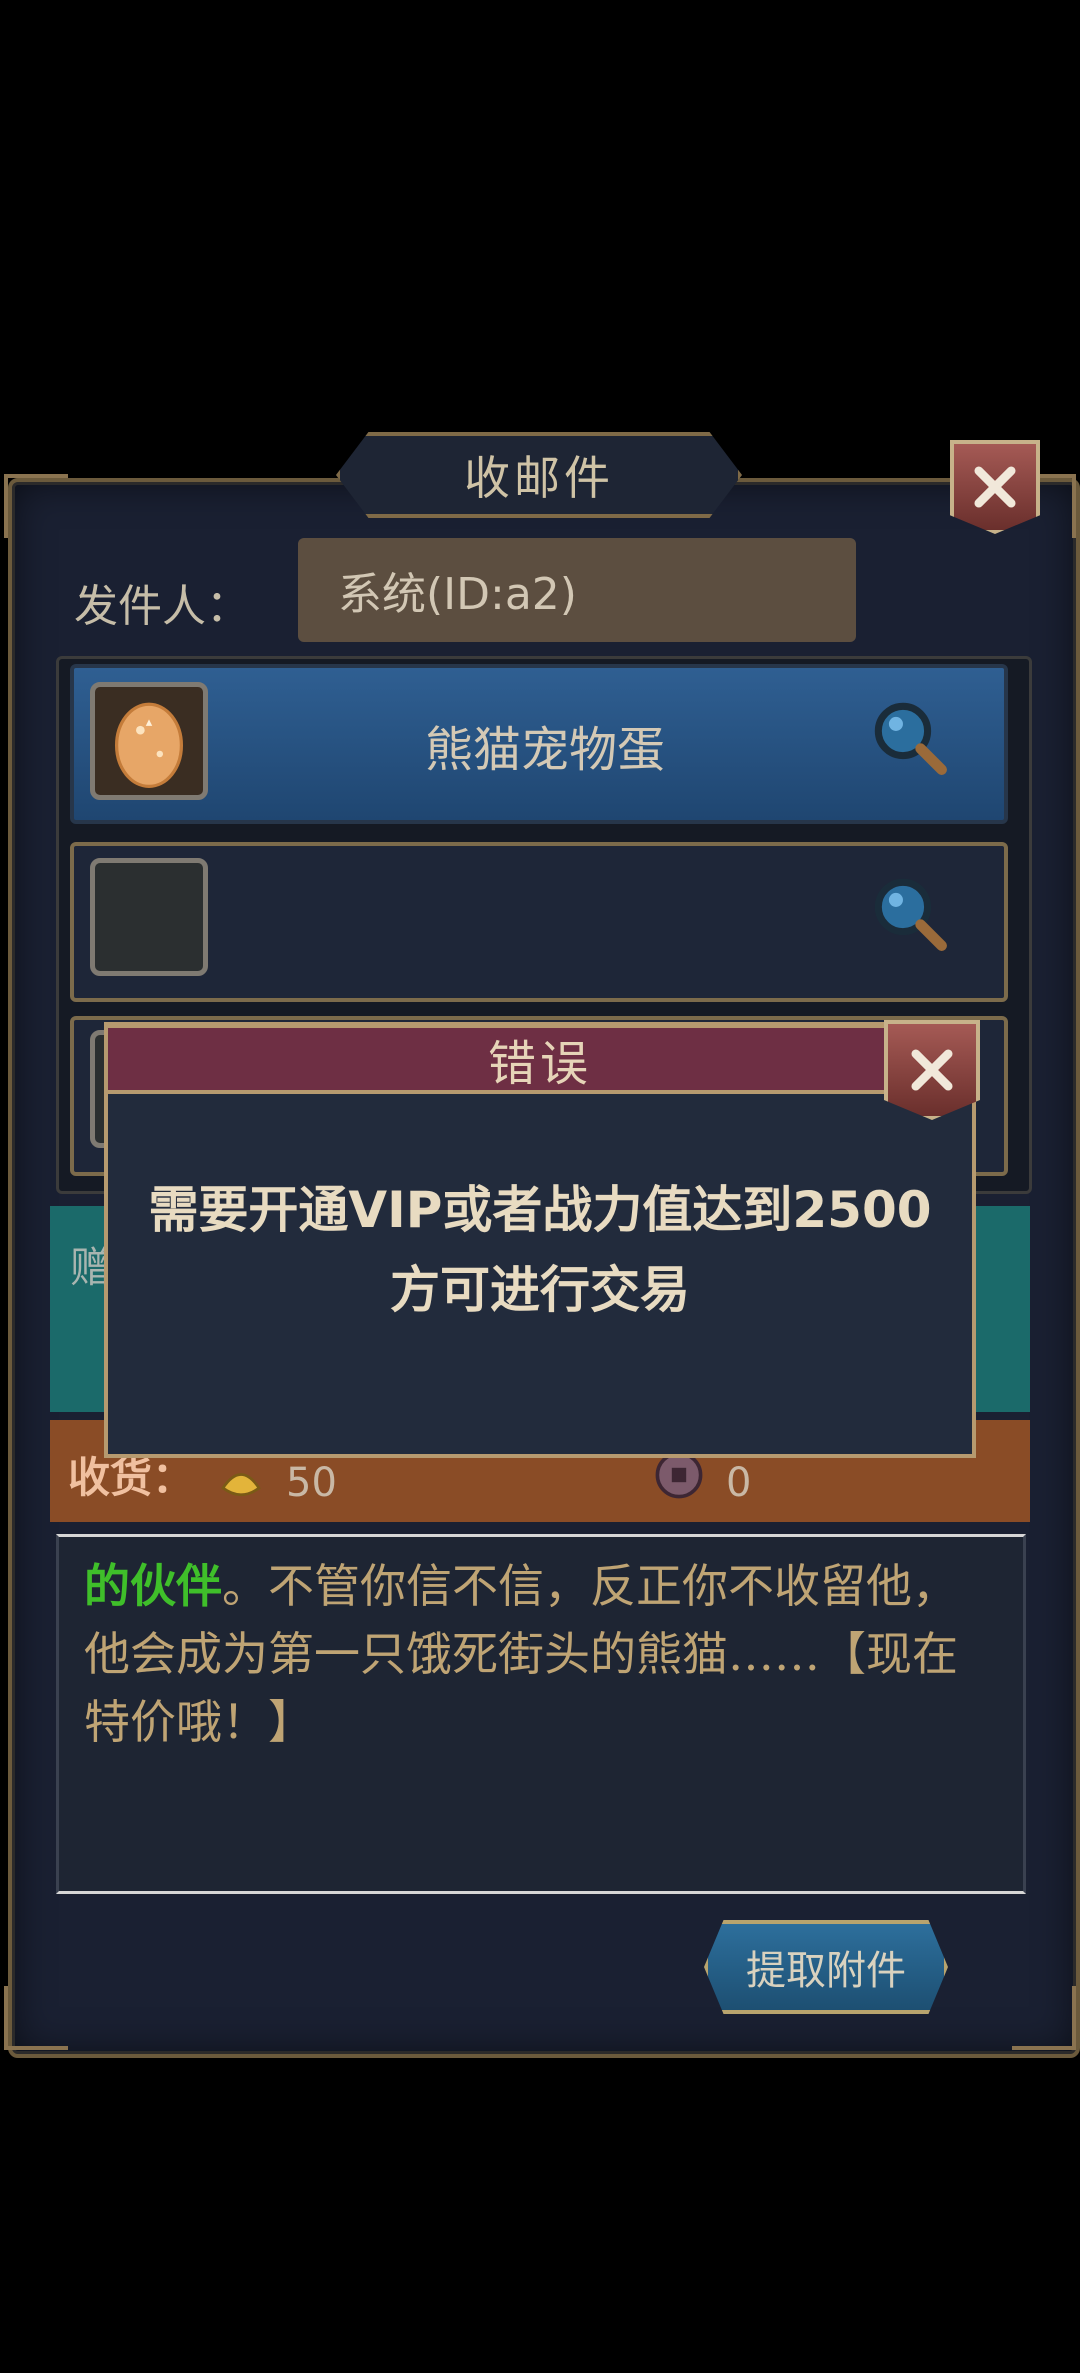 Image resolution: width=1080 pixels, height=2373 pixels. Describe the element at coordinates (153, 1586) in the screenshot. I see `description-highlight: 的伙伴` at that location.